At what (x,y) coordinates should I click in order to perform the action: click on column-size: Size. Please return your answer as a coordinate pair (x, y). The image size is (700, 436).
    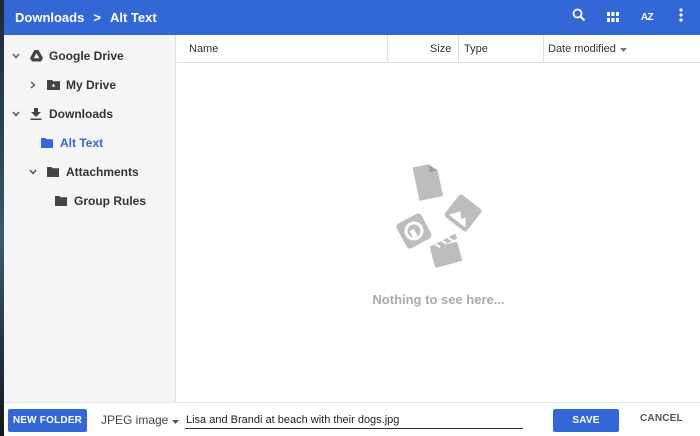
    Looking at the image, I should click on (440, 49).